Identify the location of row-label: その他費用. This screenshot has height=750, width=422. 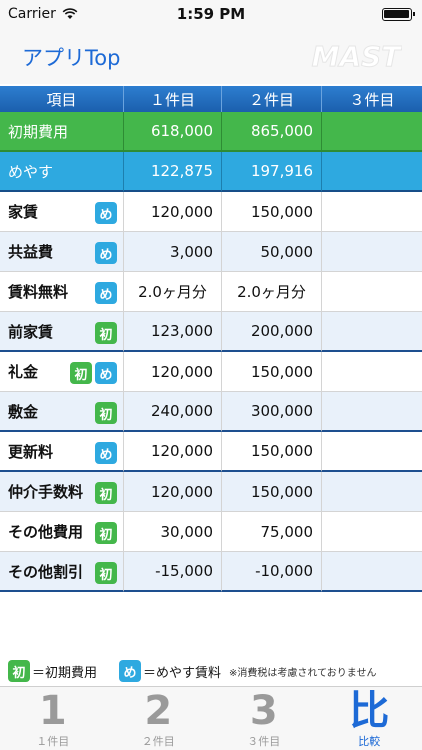
(46, 532).